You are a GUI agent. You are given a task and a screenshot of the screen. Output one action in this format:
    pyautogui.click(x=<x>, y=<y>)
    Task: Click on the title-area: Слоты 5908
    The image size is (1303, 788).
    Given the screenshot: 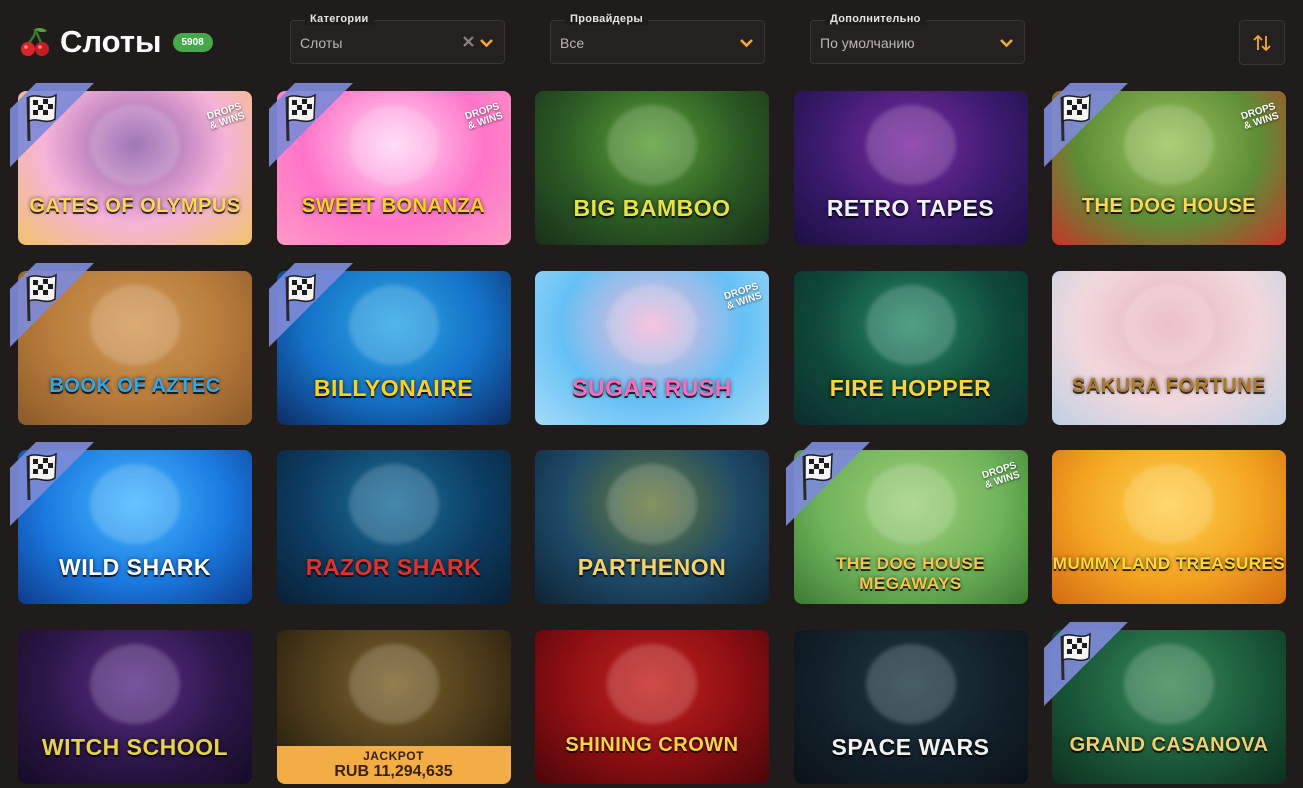 What is the action you would take?
    pyautogui.click(x=115, y=42)
    